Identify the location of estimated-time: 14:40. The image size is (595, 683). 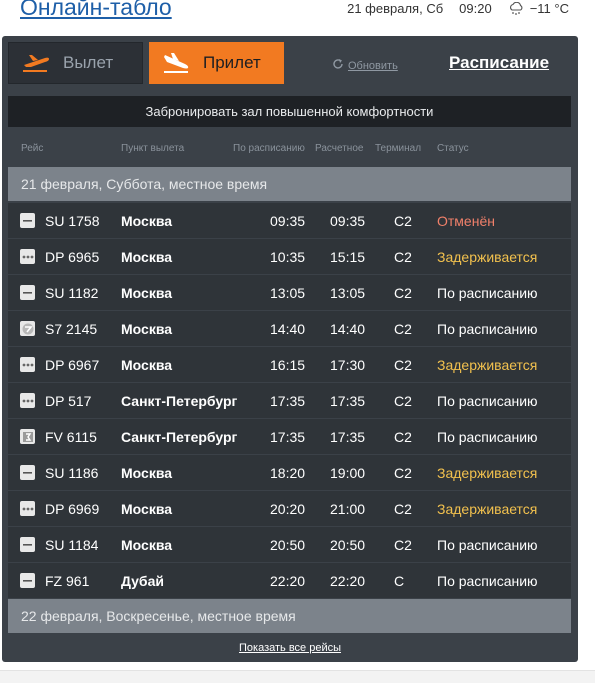
(348, 329).